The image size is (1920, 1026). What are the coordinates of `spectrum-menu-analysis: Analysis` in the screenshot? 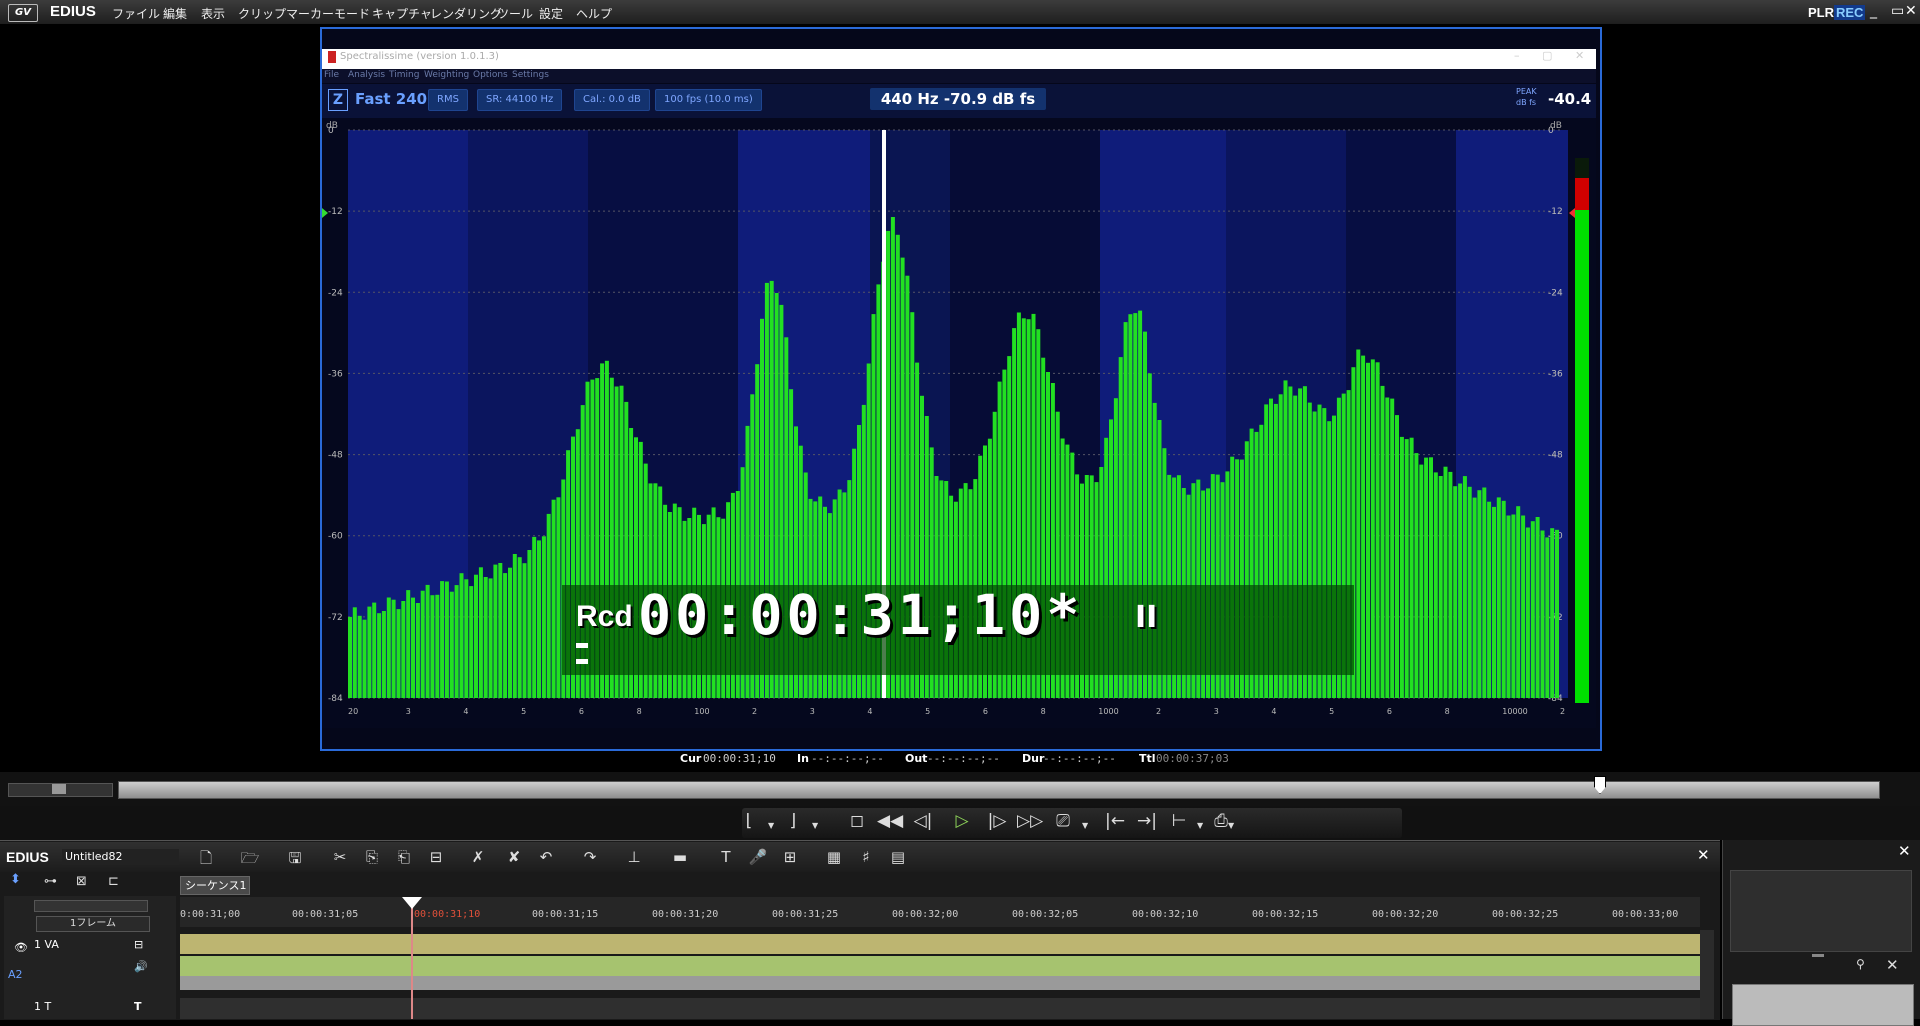 It's located at (366, 75).